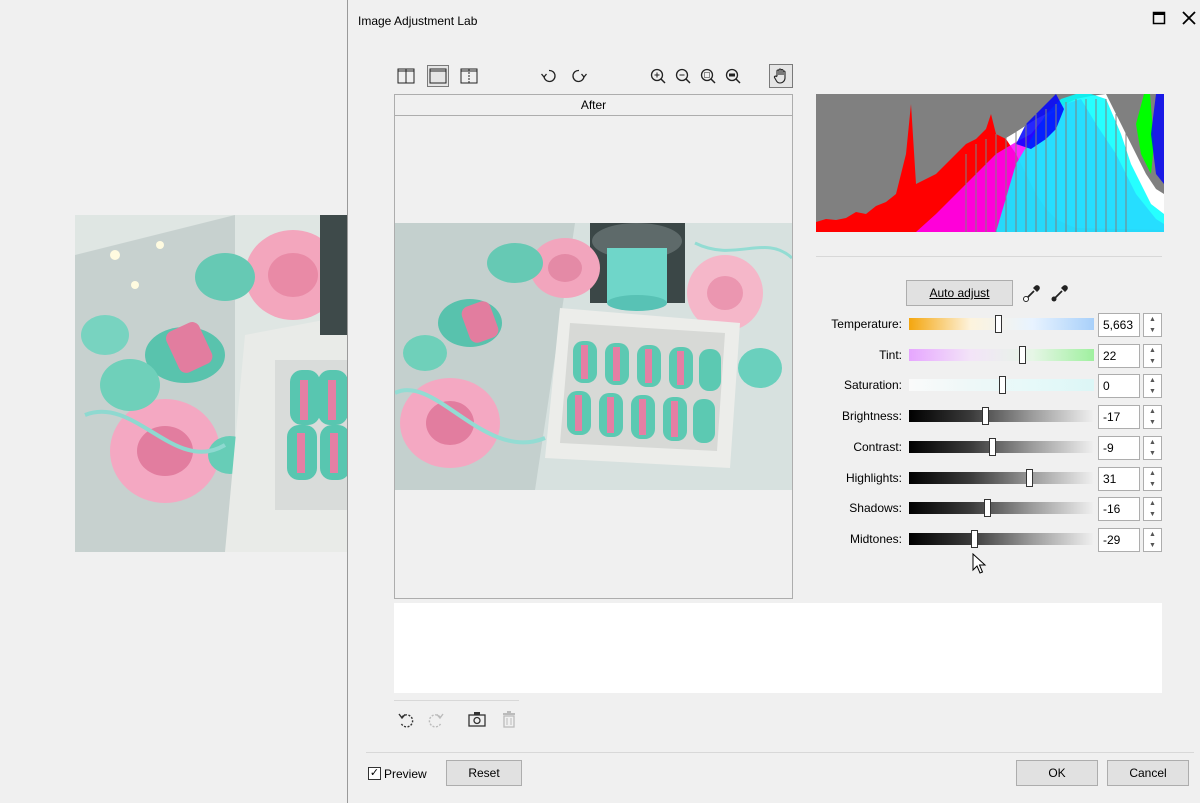 The width and height of the screenshot is (1200, 803). I want to click on reset-button: Reset, so click(484, 773).